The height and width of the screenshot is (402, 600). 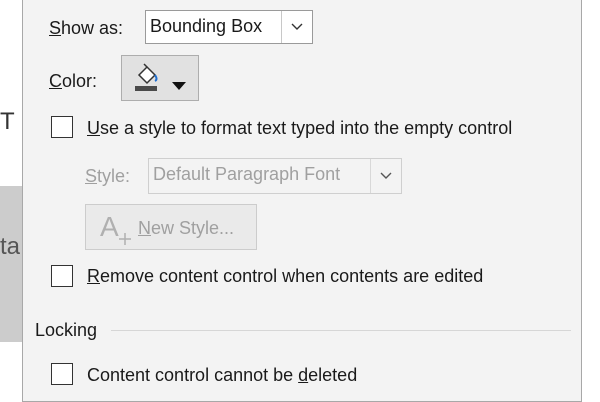 What do you see at coordinates (341, 330) in the screenshot?
I see `locking-separator` at bounding box center [341, 330].